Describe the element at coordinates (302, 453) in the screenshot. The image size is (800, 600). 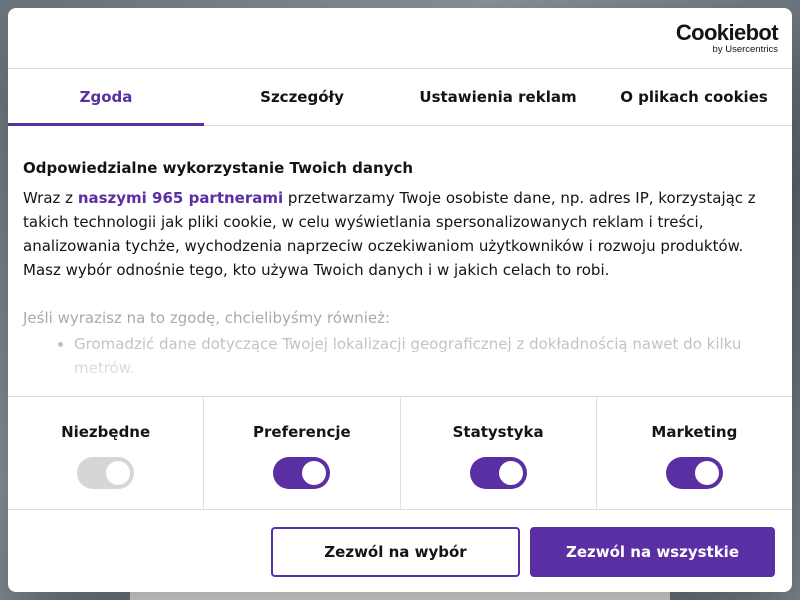
I see `toggle-preferences: Preferencje` at that location.